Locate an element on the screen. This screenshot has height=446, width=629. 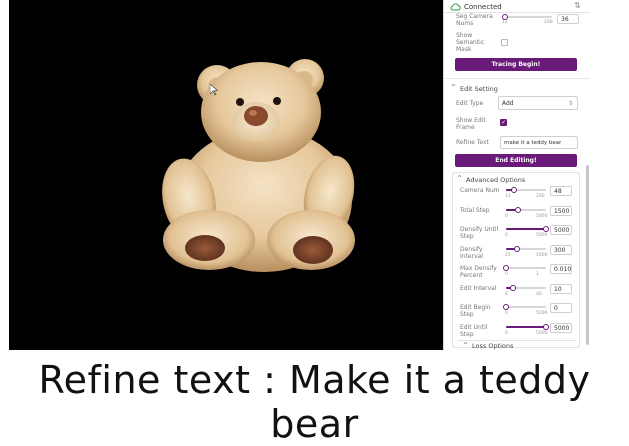
param-row: Densify Interval25 1000300 is located at coordinates (517, 254).